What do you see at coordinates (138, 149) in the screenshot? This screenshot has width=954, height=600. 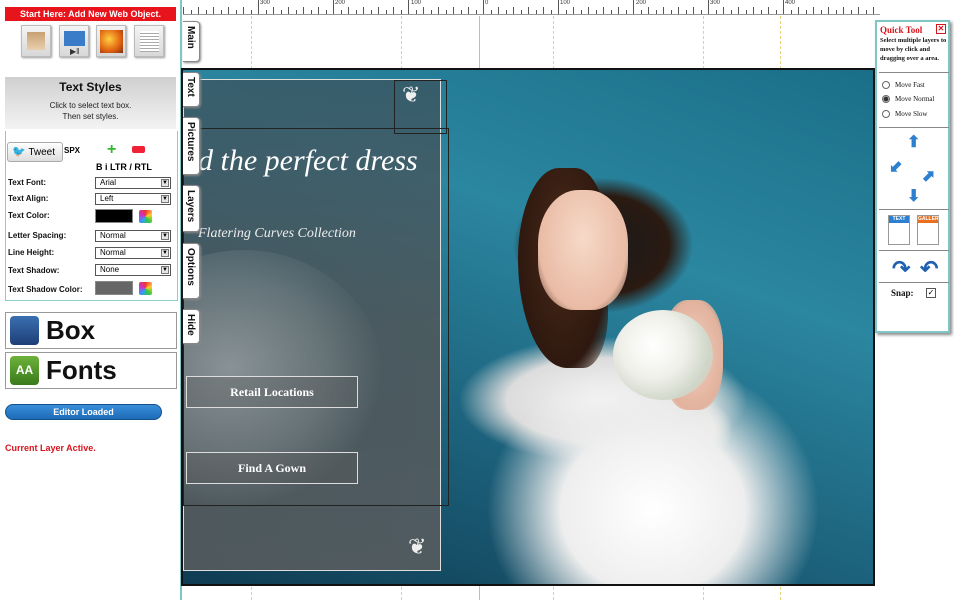 I see `minus-icon` at bounding box center [138, 149].